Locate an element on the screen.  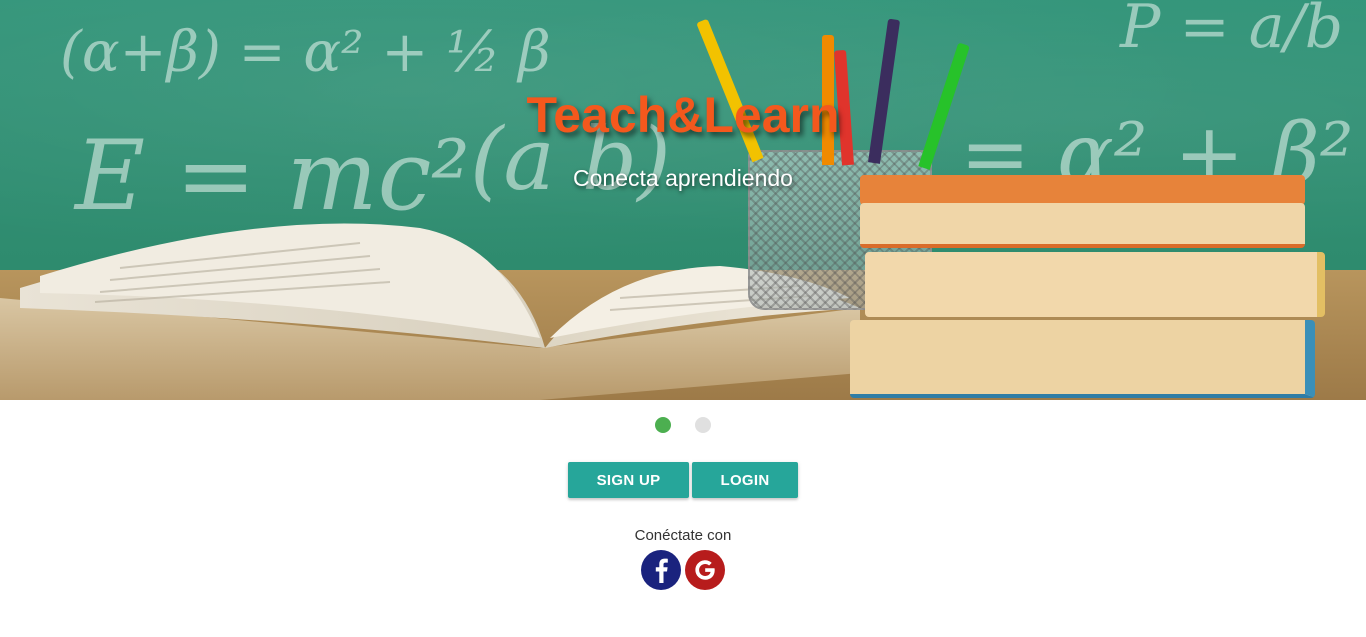
facebook-icon is located at coordinates (661, 570).